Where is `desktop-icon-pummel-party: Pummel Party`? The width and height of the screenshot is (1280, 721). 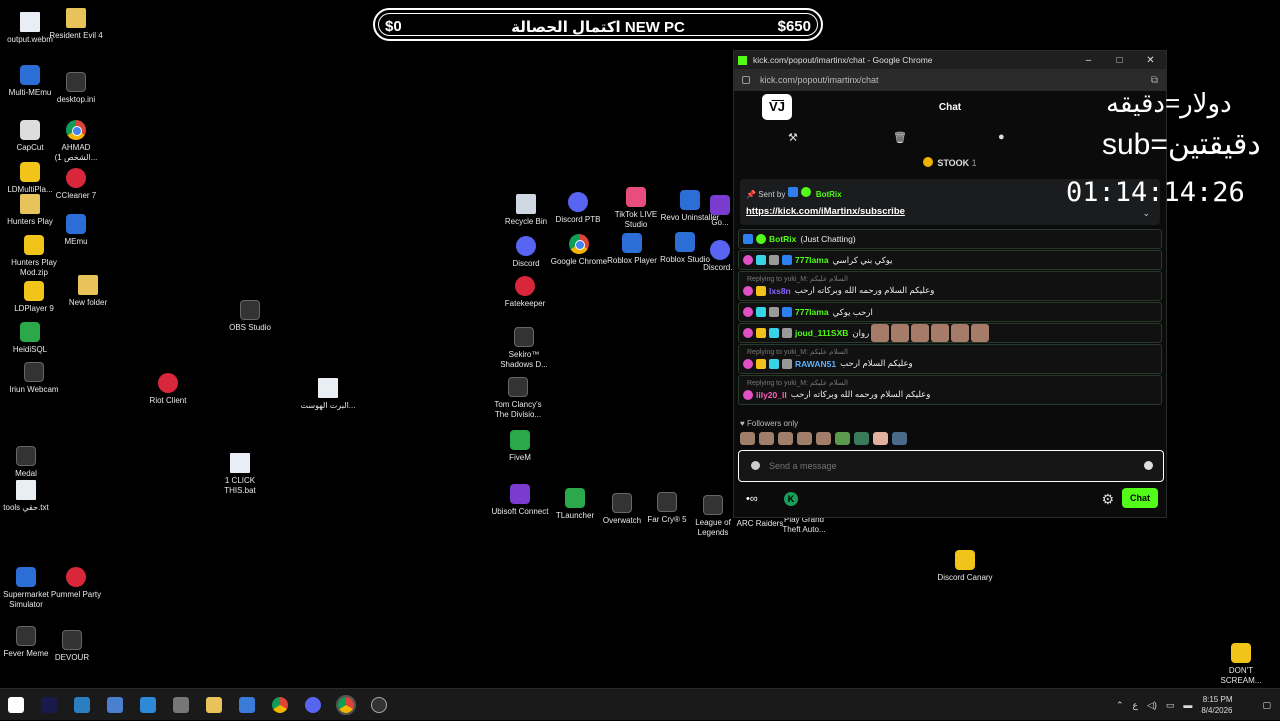 desktop-icon-pummel-party: Pummel Party is located at coordinates (76, 583).